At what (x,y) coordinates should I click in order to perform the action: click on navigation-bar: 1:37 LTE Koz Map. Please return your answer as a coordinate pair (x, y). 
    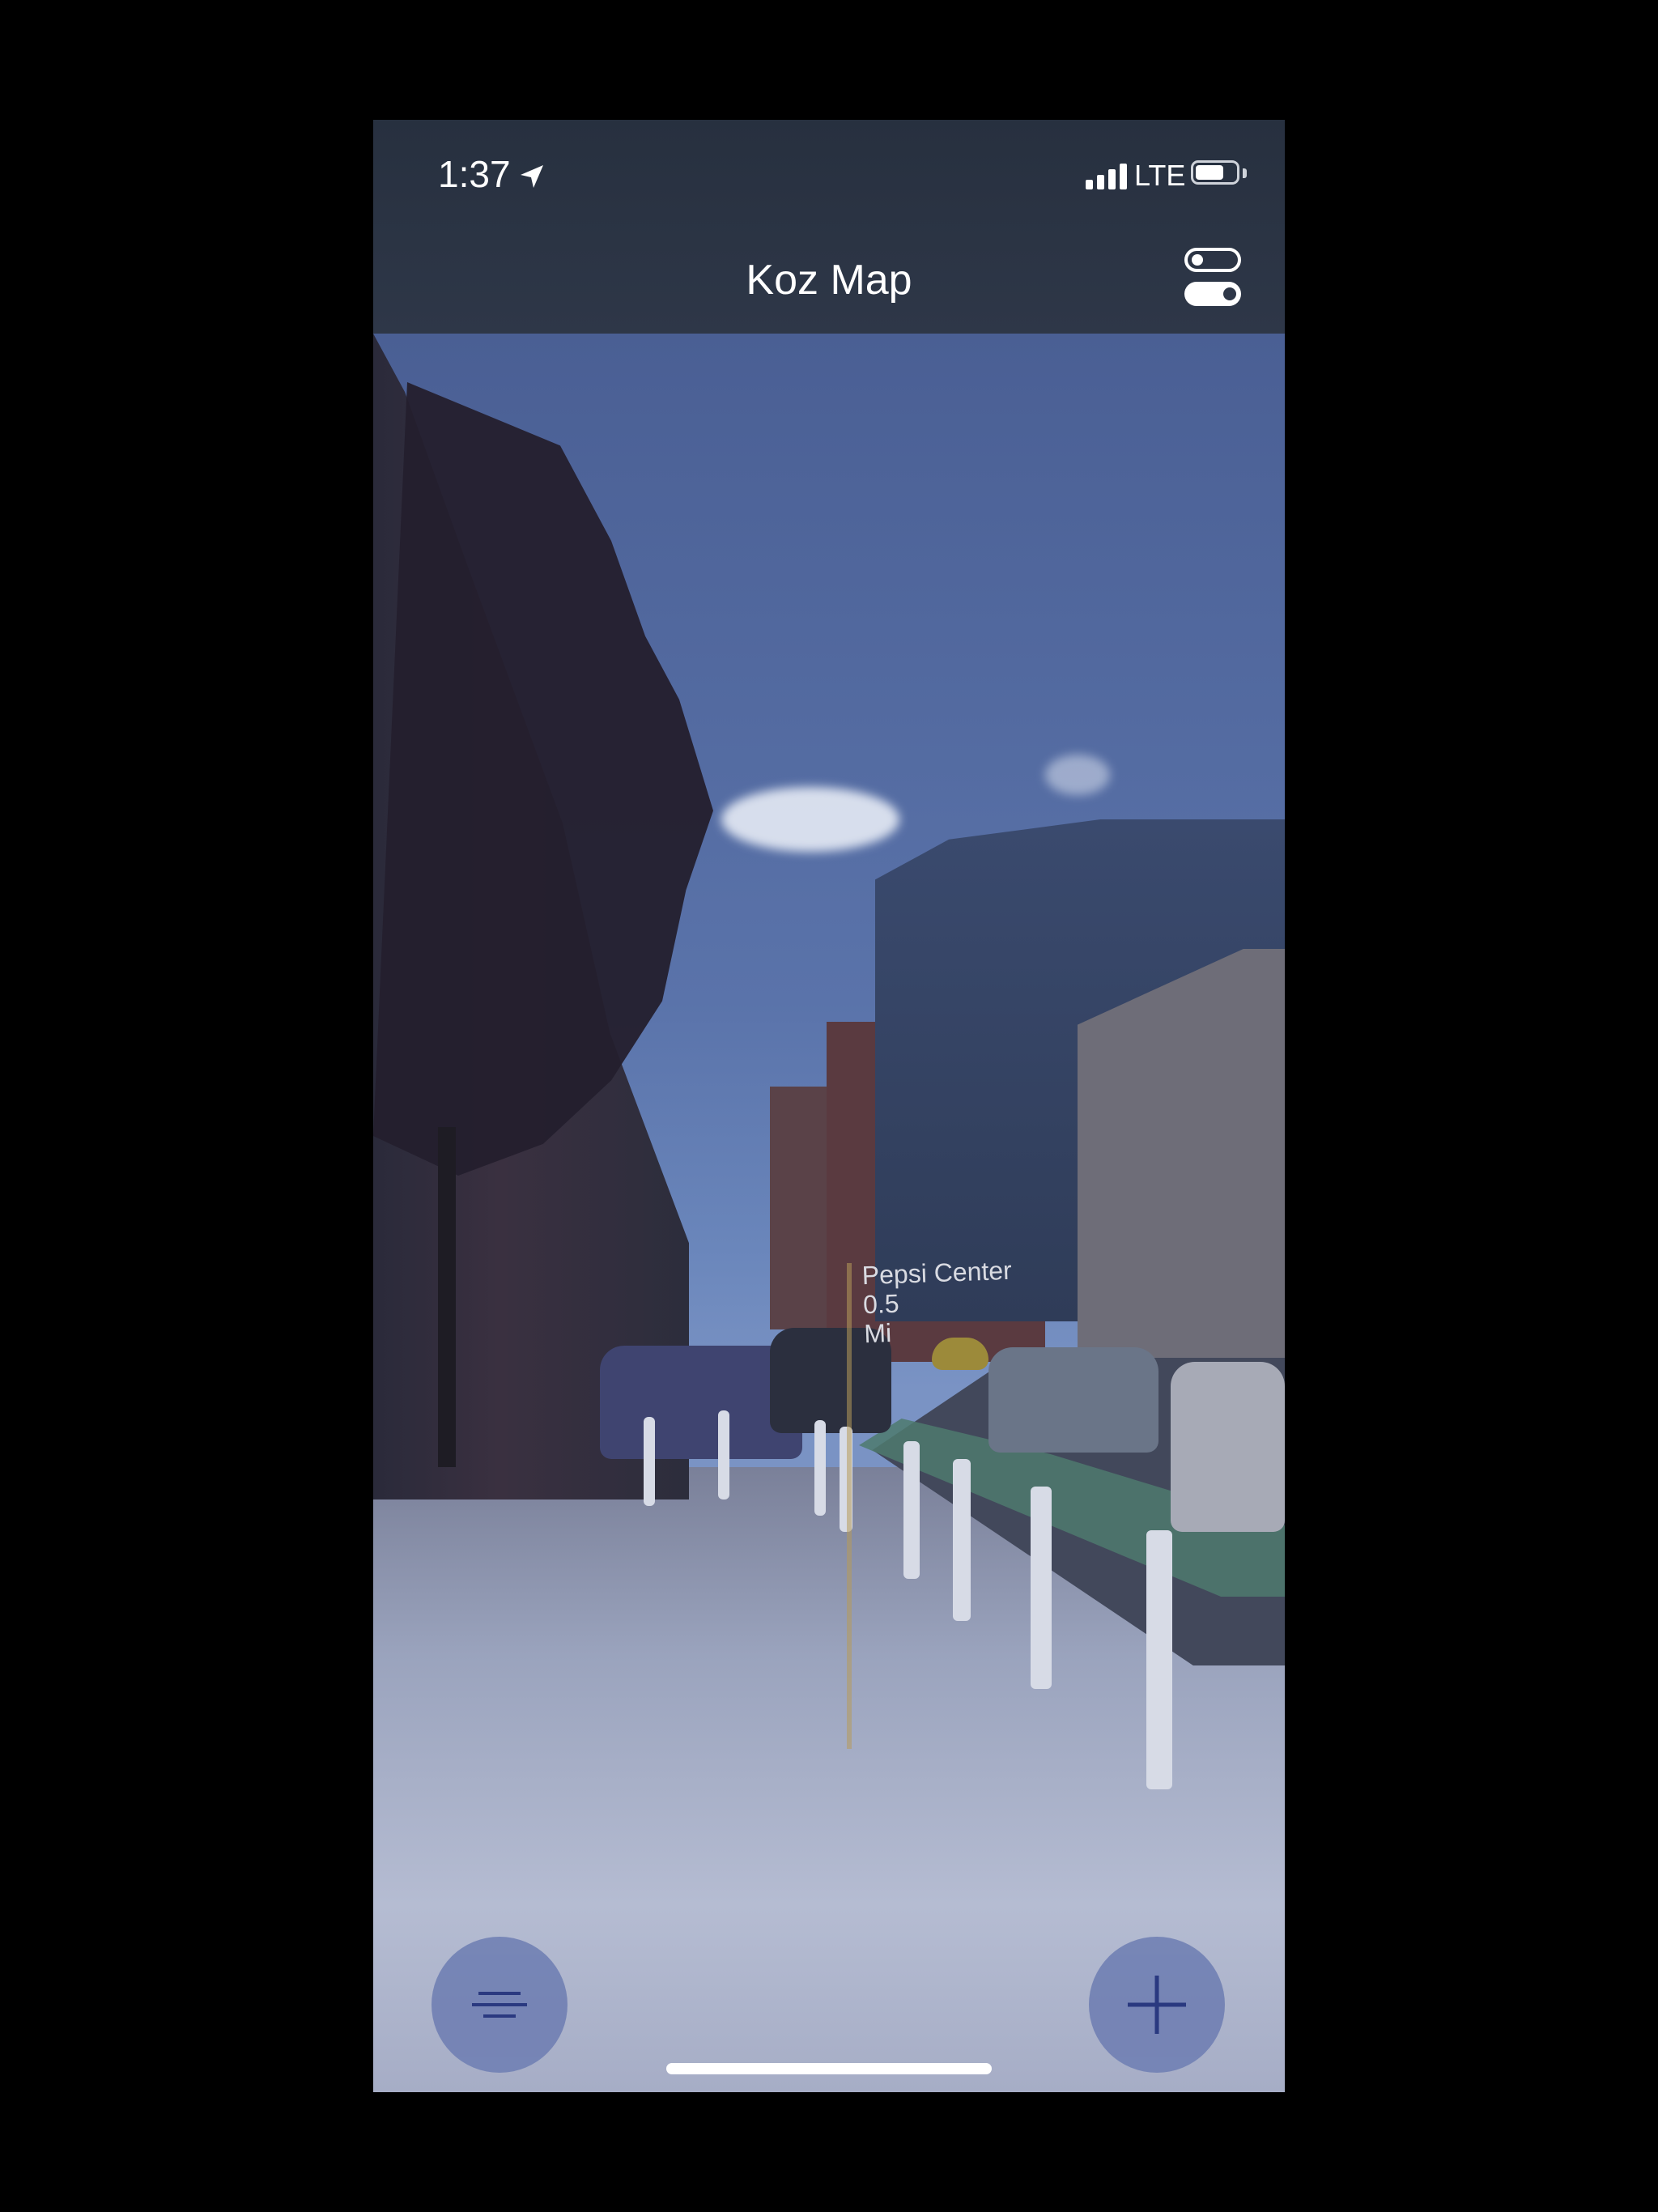
    Looking at the image, I should click on (829, 227).